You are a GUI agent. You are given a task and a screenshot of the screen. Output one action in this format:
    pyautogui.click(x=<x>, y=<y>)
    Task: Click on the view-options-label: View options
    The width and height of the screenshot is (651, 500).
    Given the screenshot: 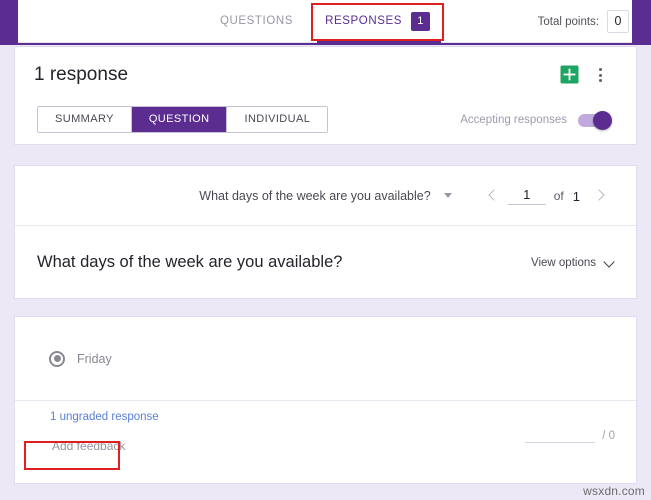 What is the action you would take?
    pyautogui.click(x=563, y=262)
    